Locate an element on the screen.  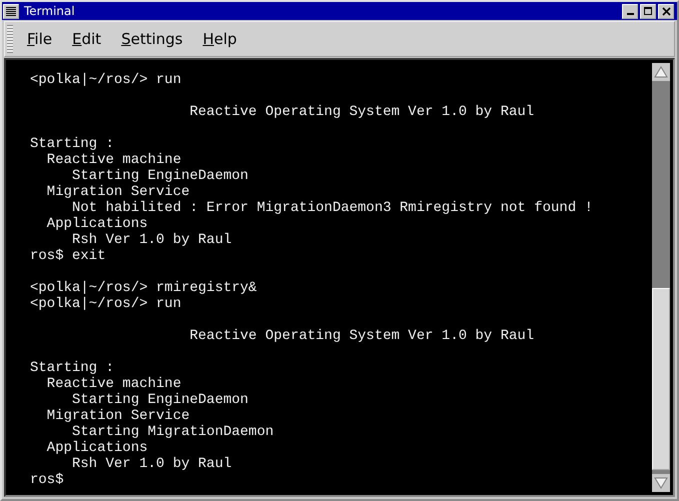
window-title: Terminal is located at coordinates (49, 11).